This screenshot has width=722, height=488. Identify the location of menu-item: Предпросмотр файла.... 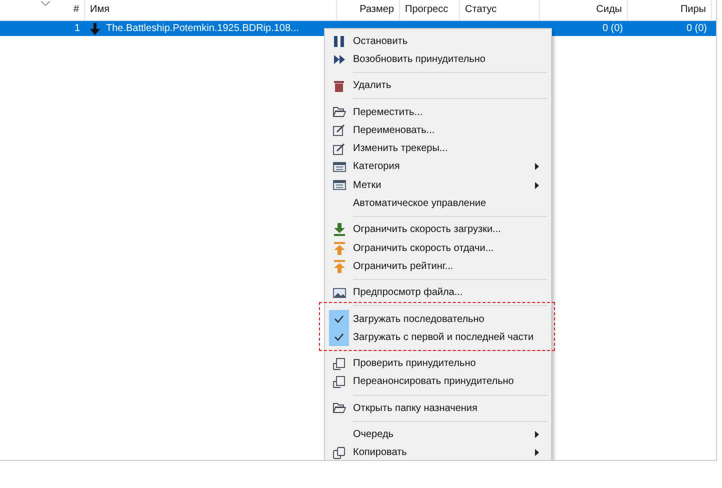
(438, 293).